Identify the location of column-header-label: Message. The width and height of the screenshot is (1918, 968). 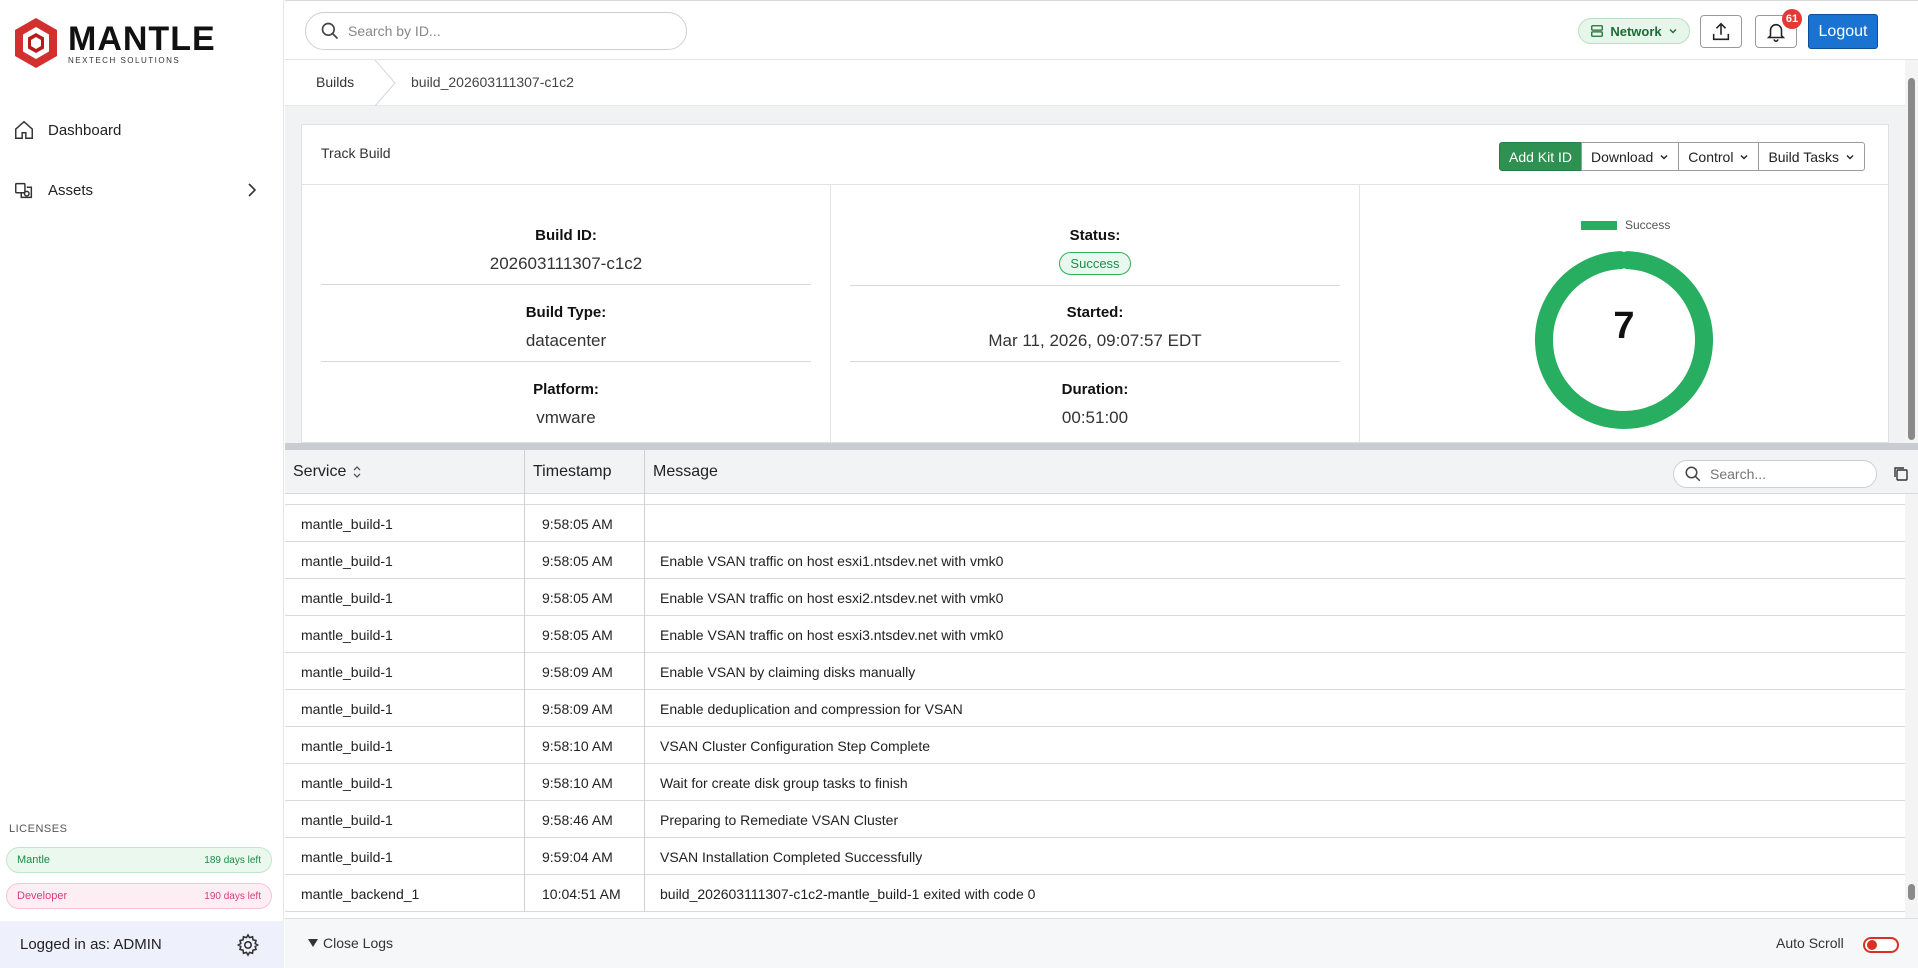
(685, 471).